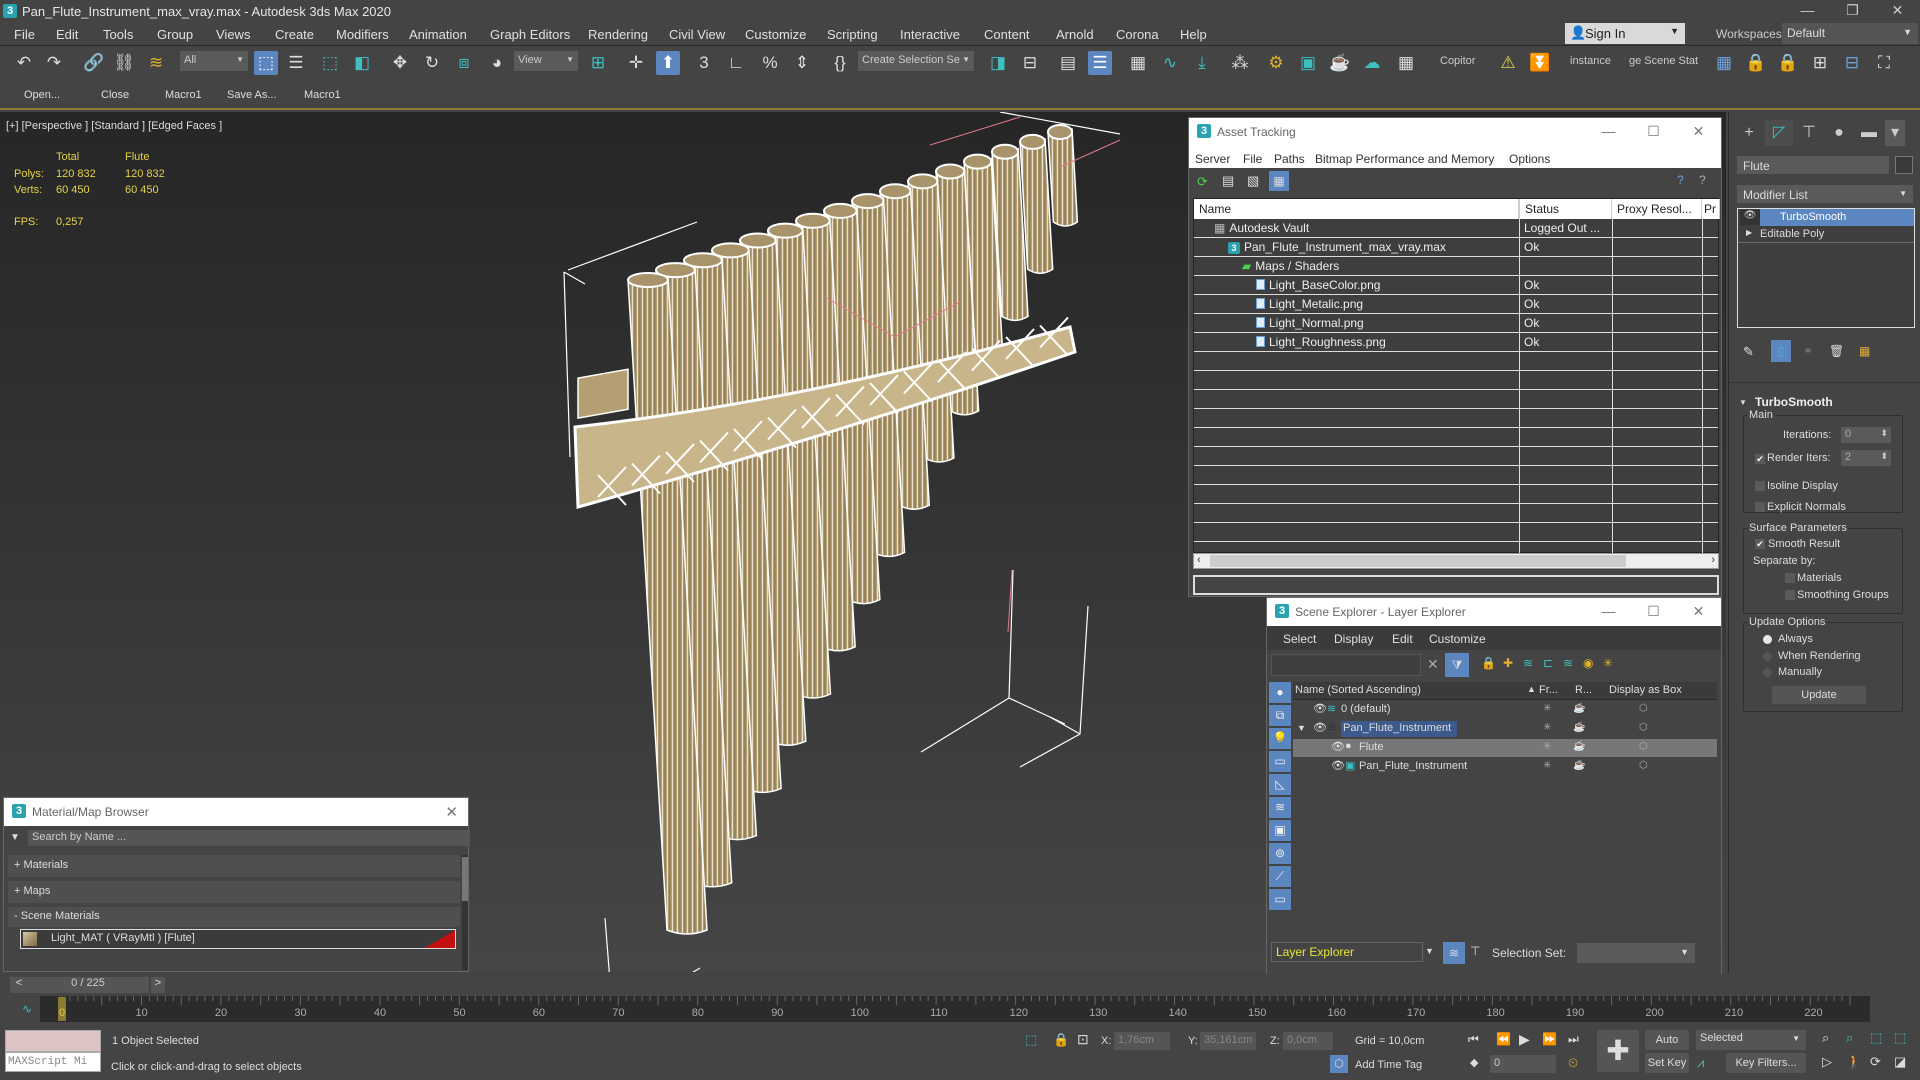  I want to click on add-to-layer-icon: ≋, so click(1528, 663).